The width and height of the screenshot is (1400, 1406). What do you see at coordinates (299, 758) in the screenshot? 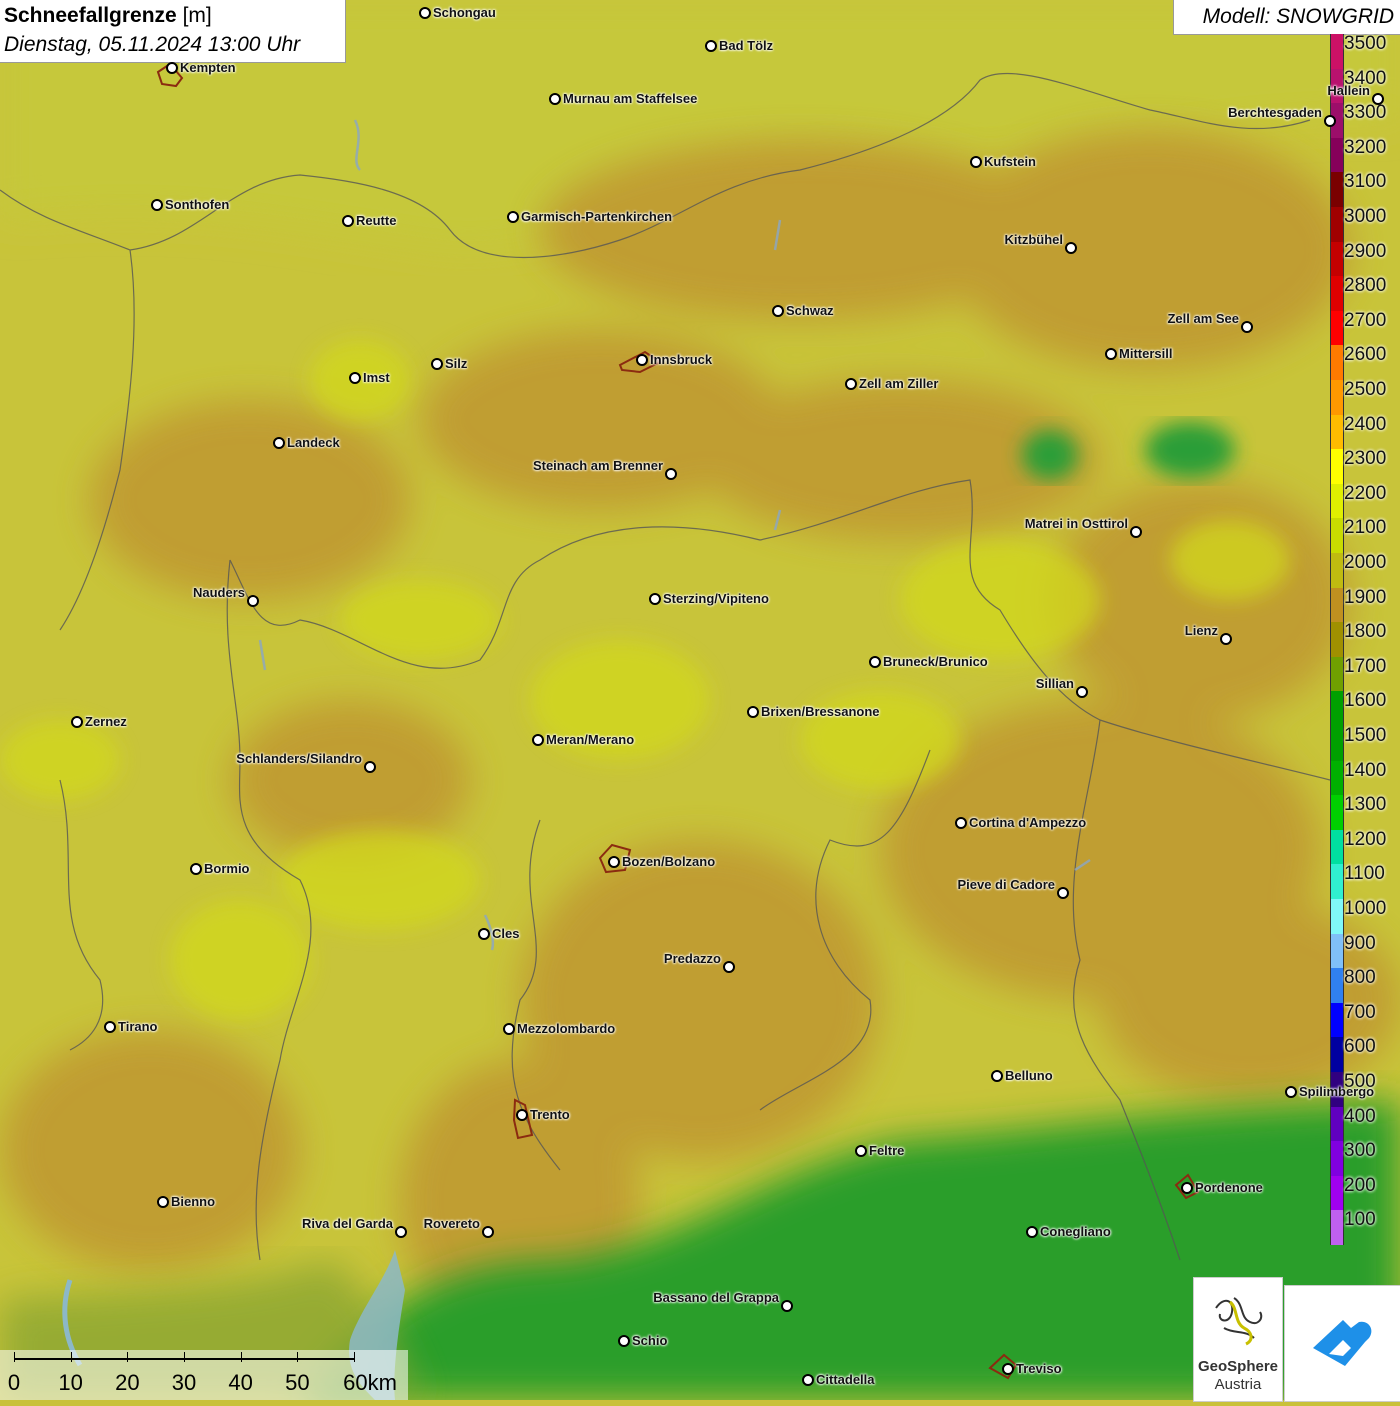
I see `city-label: Schlanders/Silandro` at bounding box center [299, 758].